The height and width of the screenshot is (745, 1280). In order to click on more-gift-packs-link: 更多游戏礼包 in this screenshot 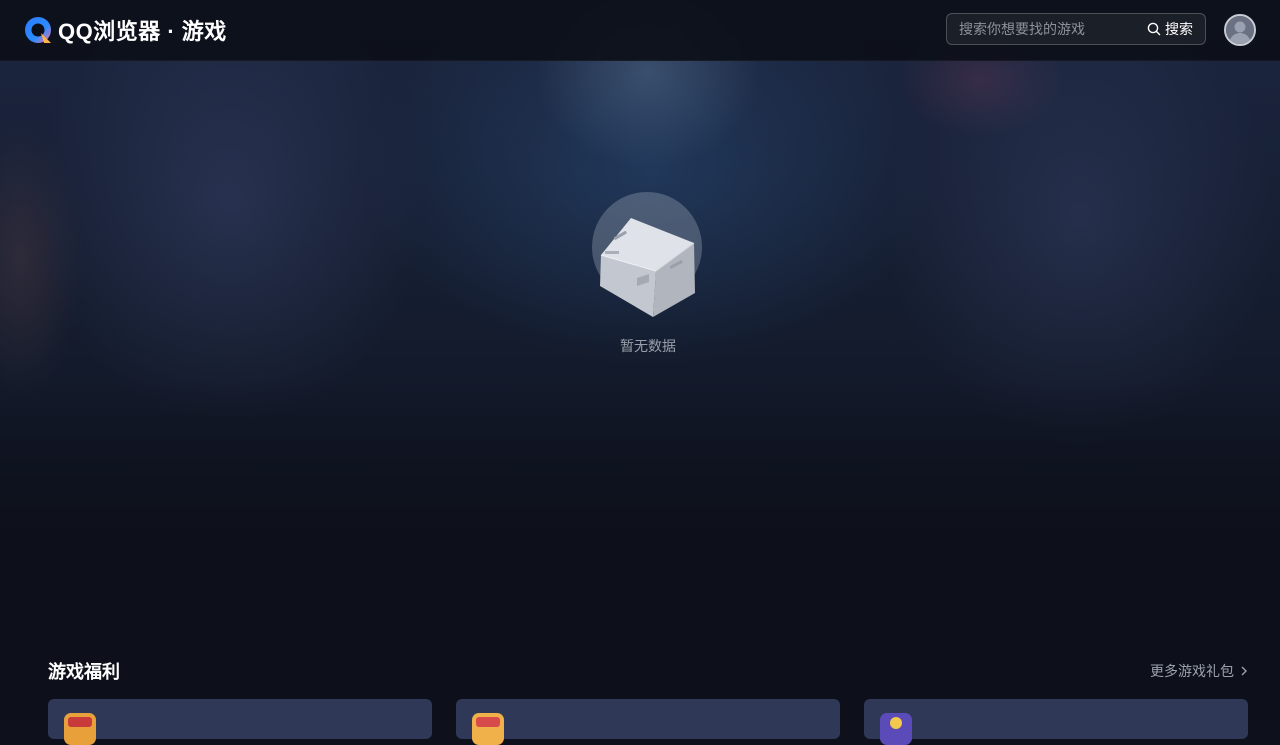, I will do `click(1199, 671)`.